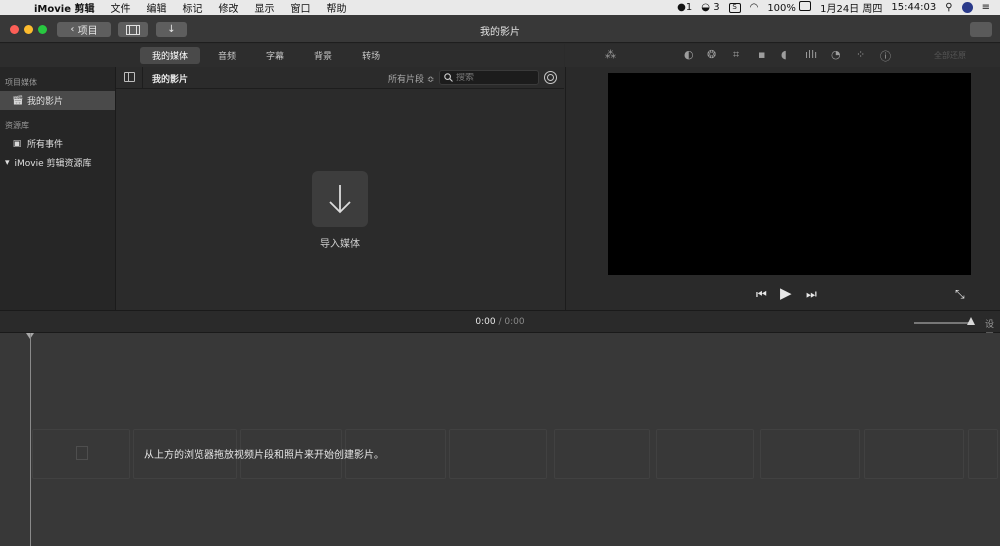  I want to click on magic-wand-icon: ⁂, so click(610, 54).